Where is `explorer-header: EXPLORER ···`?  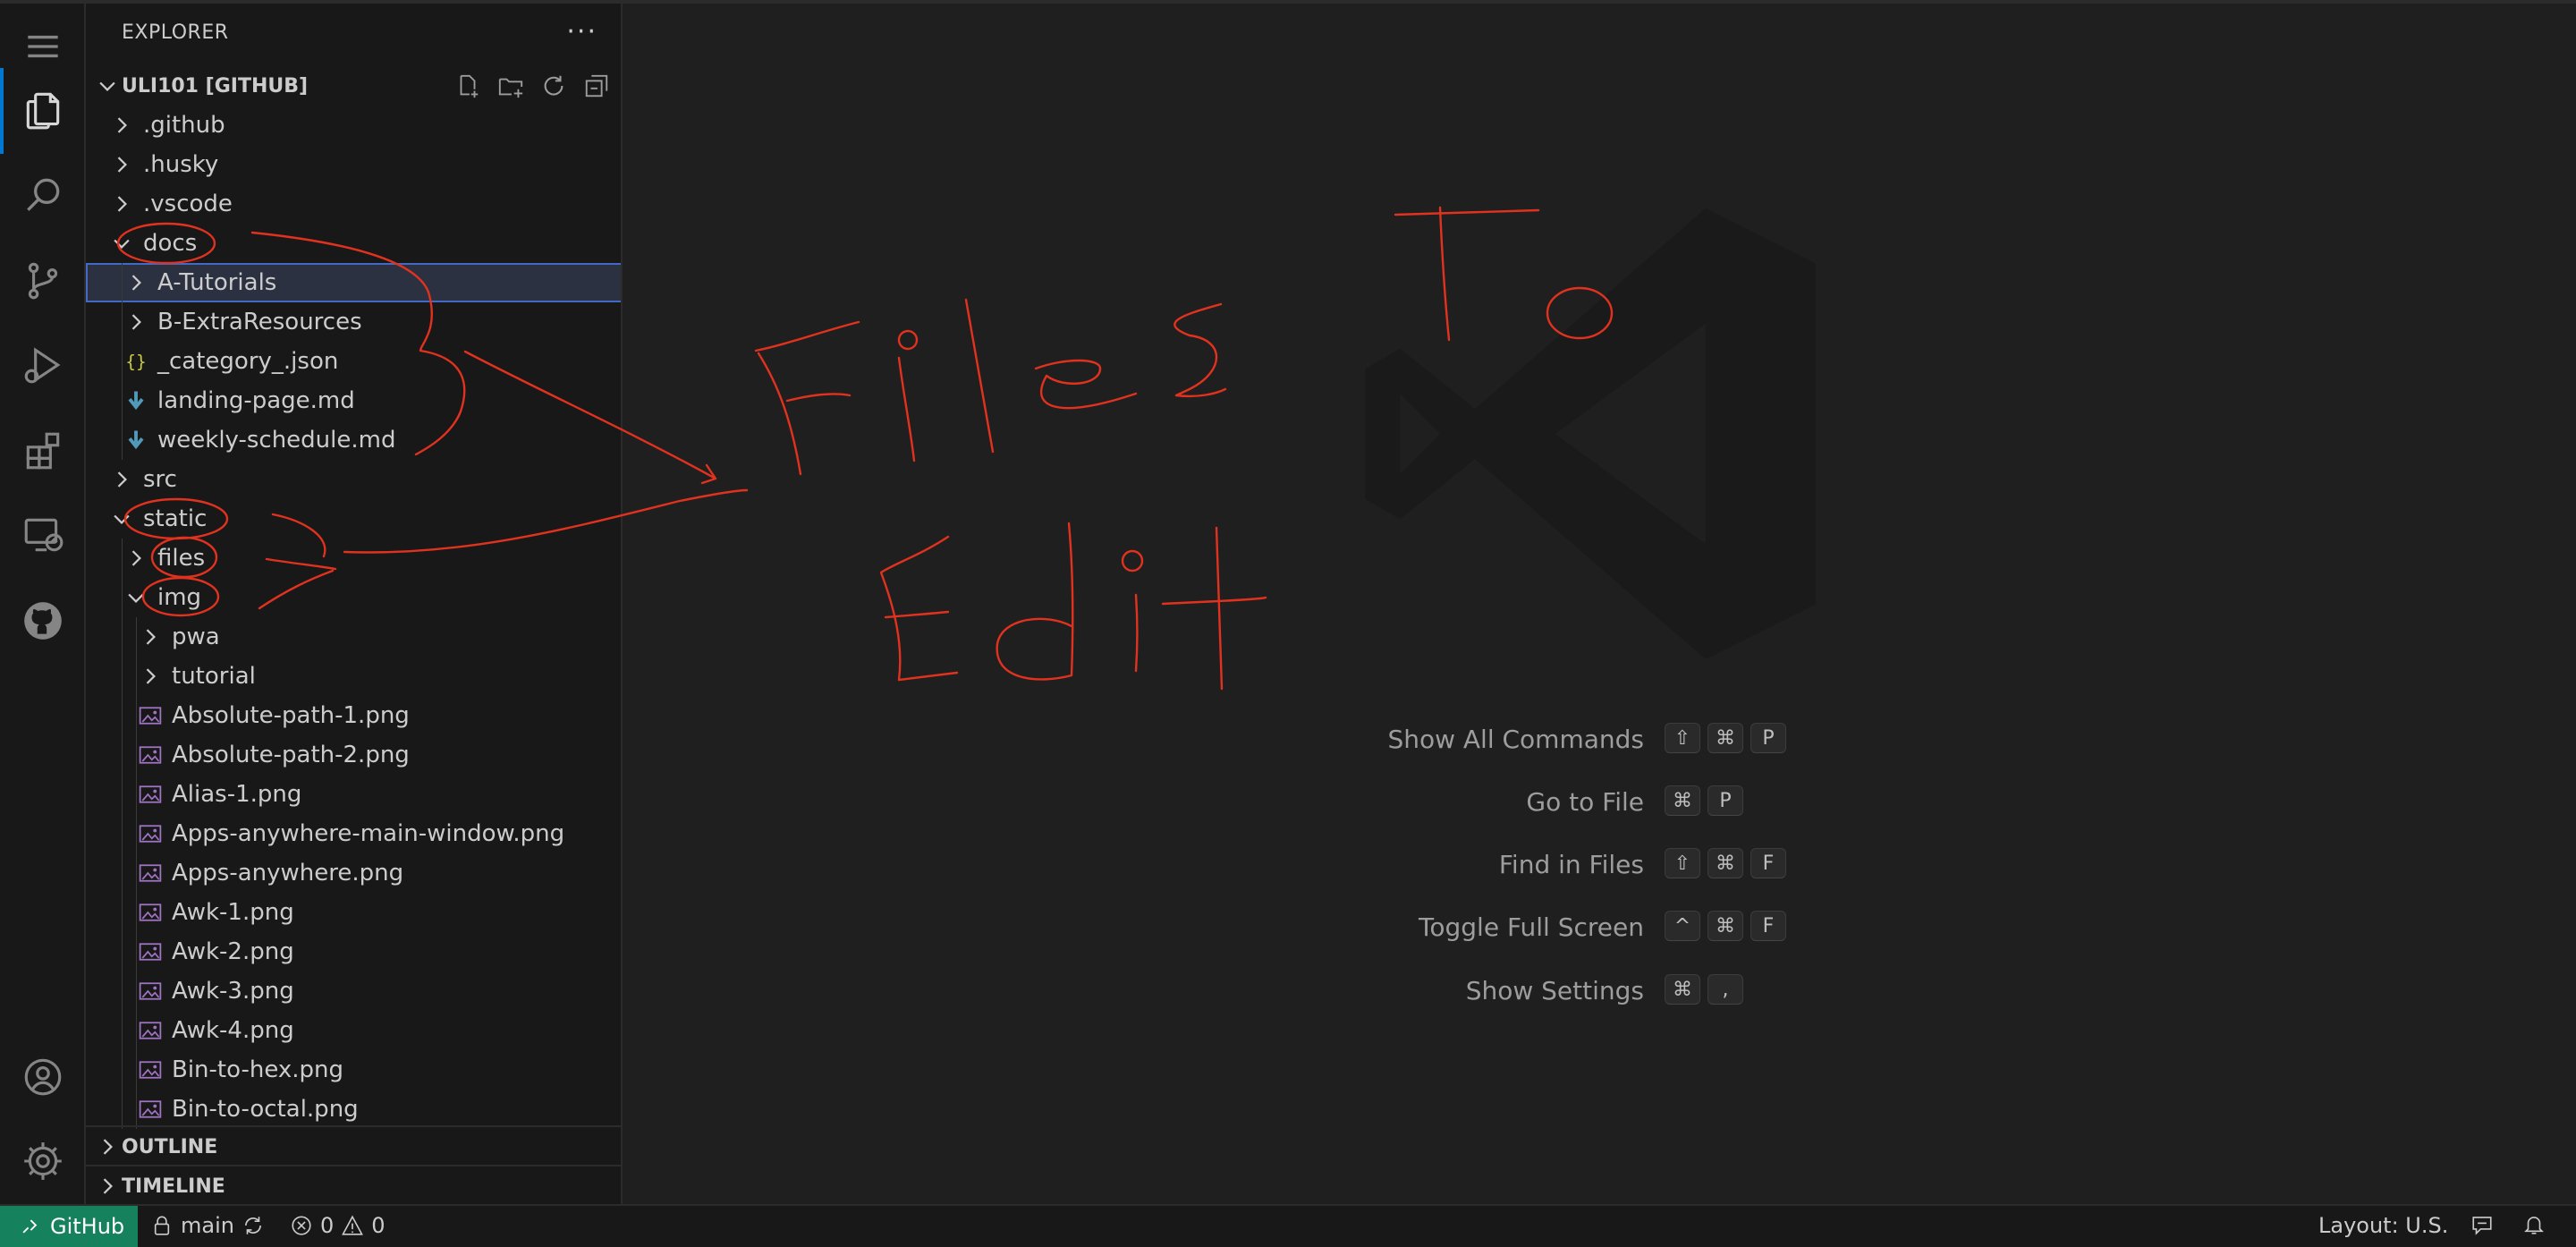
explorer-header: EXPLORER ··· is located at coordinates (353, 32).